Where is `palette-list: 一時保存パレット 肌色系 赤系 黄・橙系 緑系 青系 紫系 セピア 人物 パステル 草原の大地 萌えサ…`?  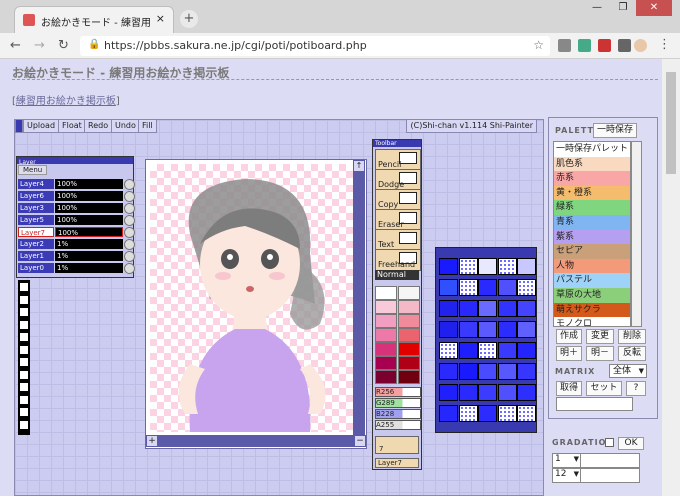 palette-list: 一時保存パレット 肌色系 赤系 黄・橙系 緑系 青系 紫系 セピア 人物 パステル 草原の大地 萌えサ… is located at coordinates (592, 234).